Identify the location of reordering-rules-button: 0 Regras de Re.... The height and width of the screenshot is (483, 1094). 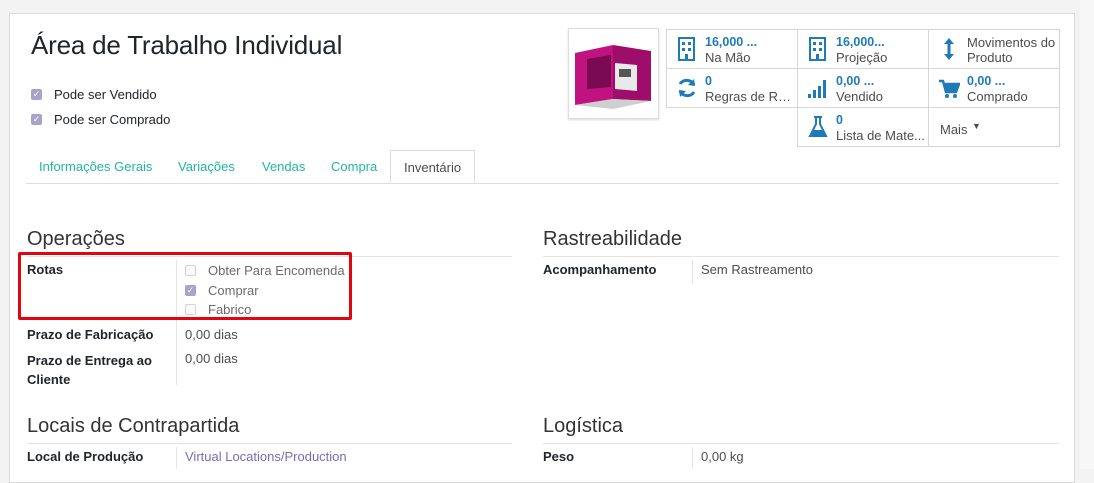
(732, 88).